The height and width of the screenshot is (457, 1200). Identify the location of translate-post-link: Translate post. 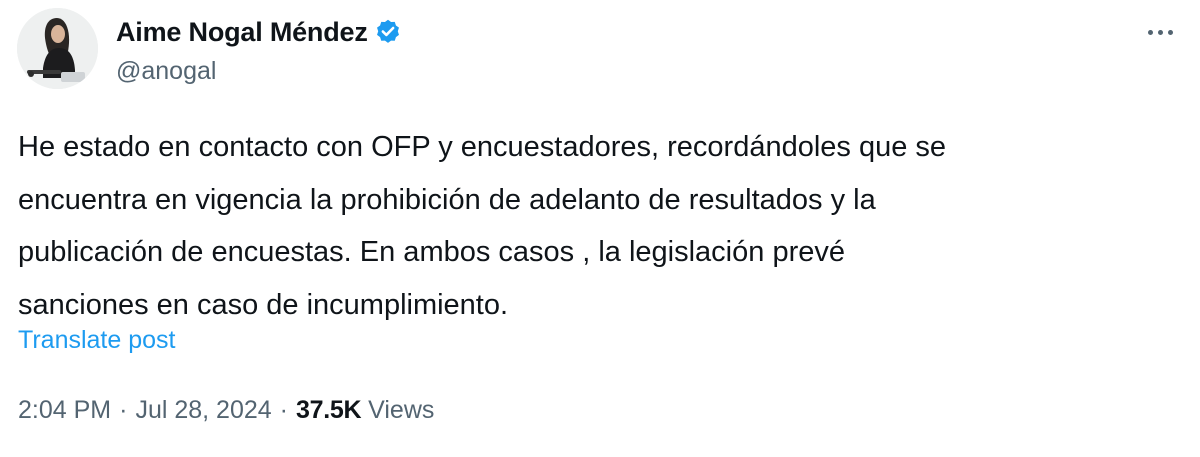
(96, 340).